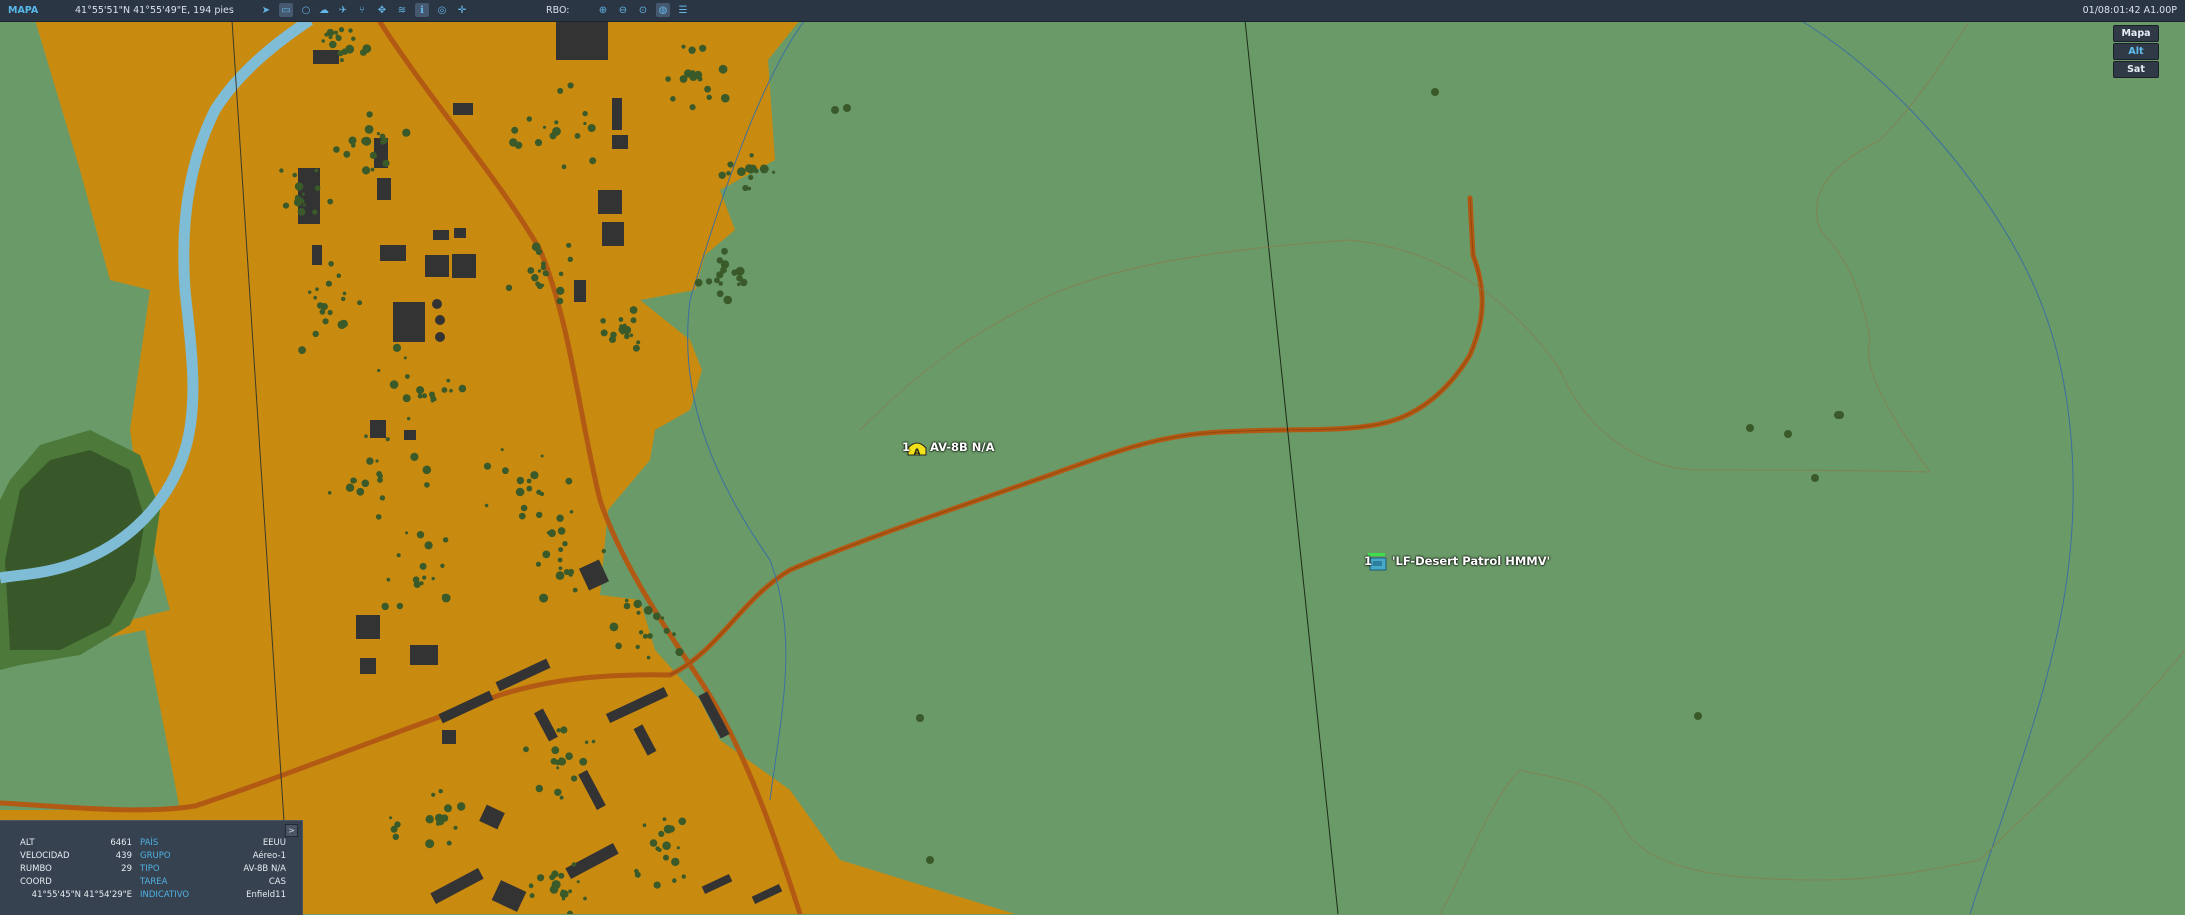 The width and height of the screenshot is (2185, 915). I want to click on zoom-in-icon: ⊕, so click(603, 10).